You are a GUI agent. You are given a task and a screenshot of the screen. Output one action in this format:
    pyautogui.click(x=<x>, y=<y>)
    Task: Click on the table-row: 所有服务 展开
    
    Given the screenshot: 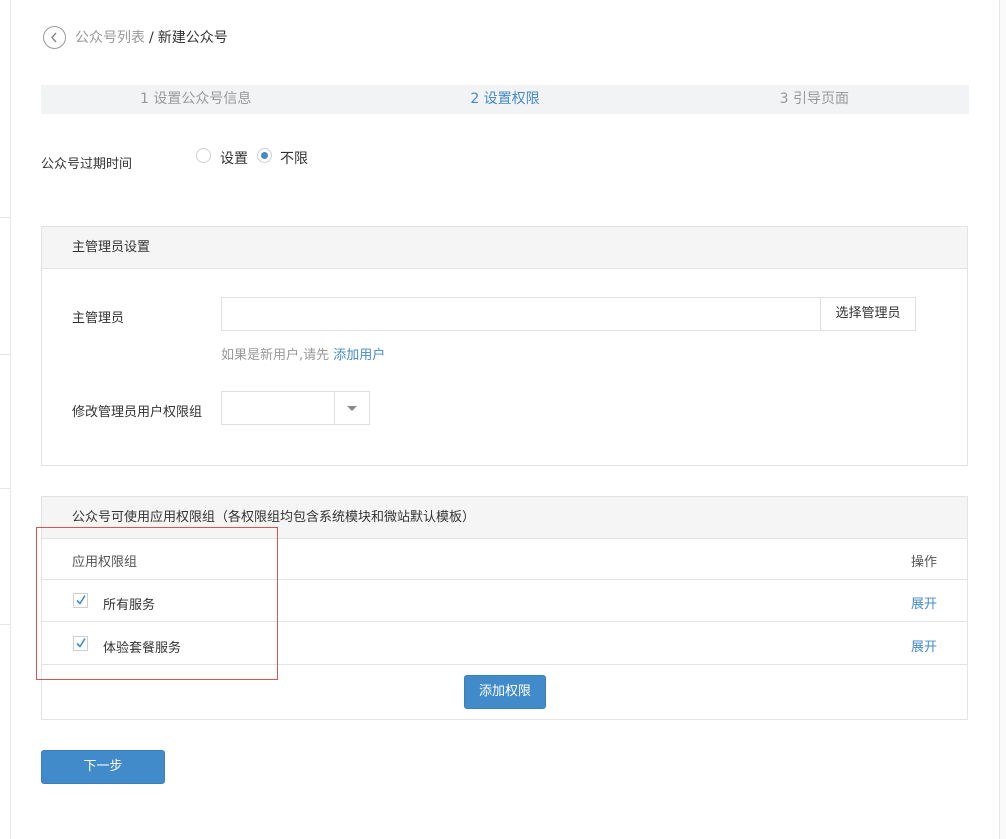 What is the action you would take?
    pyautogui.click(x=504, y=601)
    